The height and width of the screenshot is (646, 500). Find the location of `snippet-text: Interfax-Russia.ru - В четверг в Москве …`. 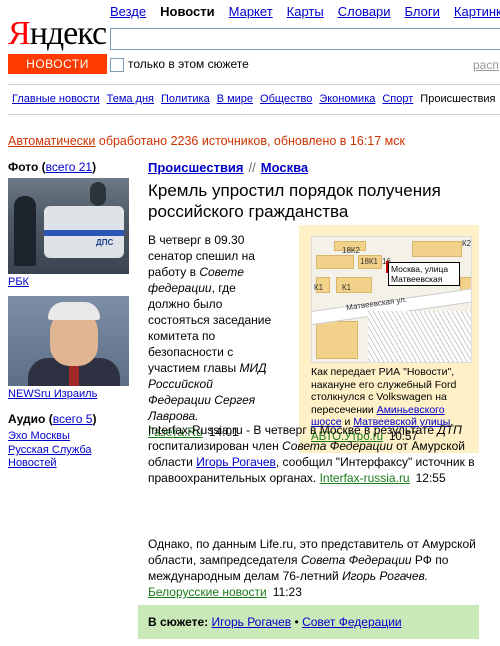

snippet-text: Interfax-Russia.ru - В четверг в Москве … is located at coordinates (293, 430).